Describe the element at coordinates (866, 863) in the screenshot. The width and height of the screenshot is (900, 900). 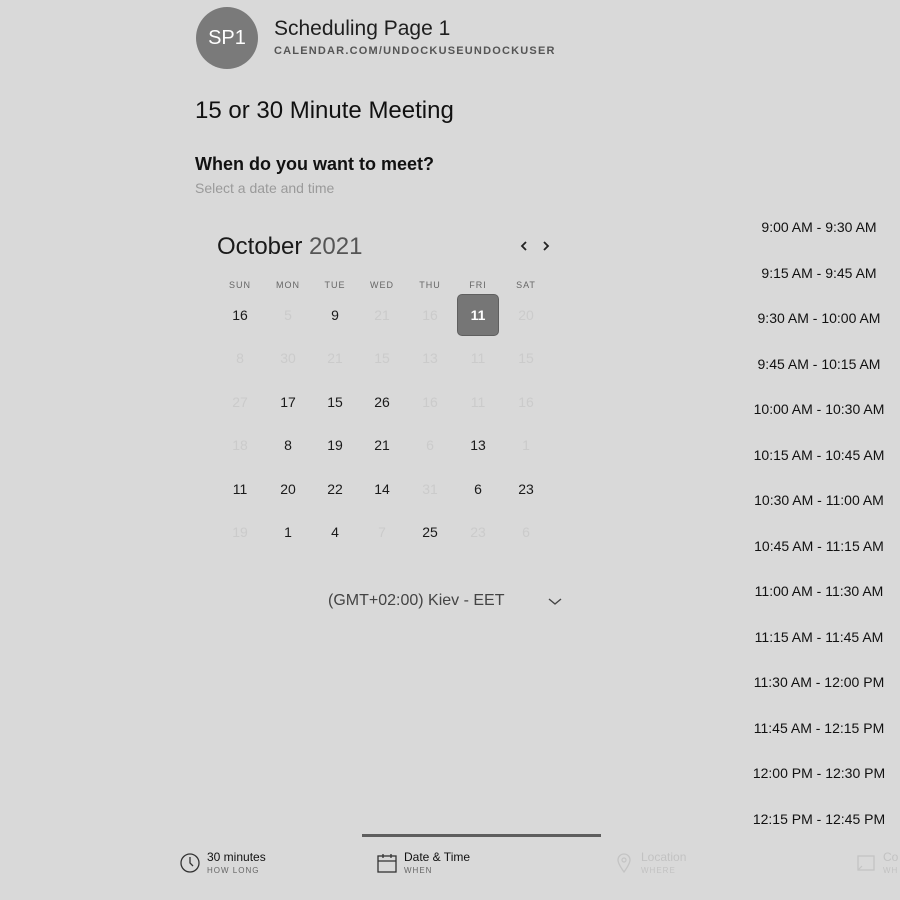
I see `contact-icon` at that location.